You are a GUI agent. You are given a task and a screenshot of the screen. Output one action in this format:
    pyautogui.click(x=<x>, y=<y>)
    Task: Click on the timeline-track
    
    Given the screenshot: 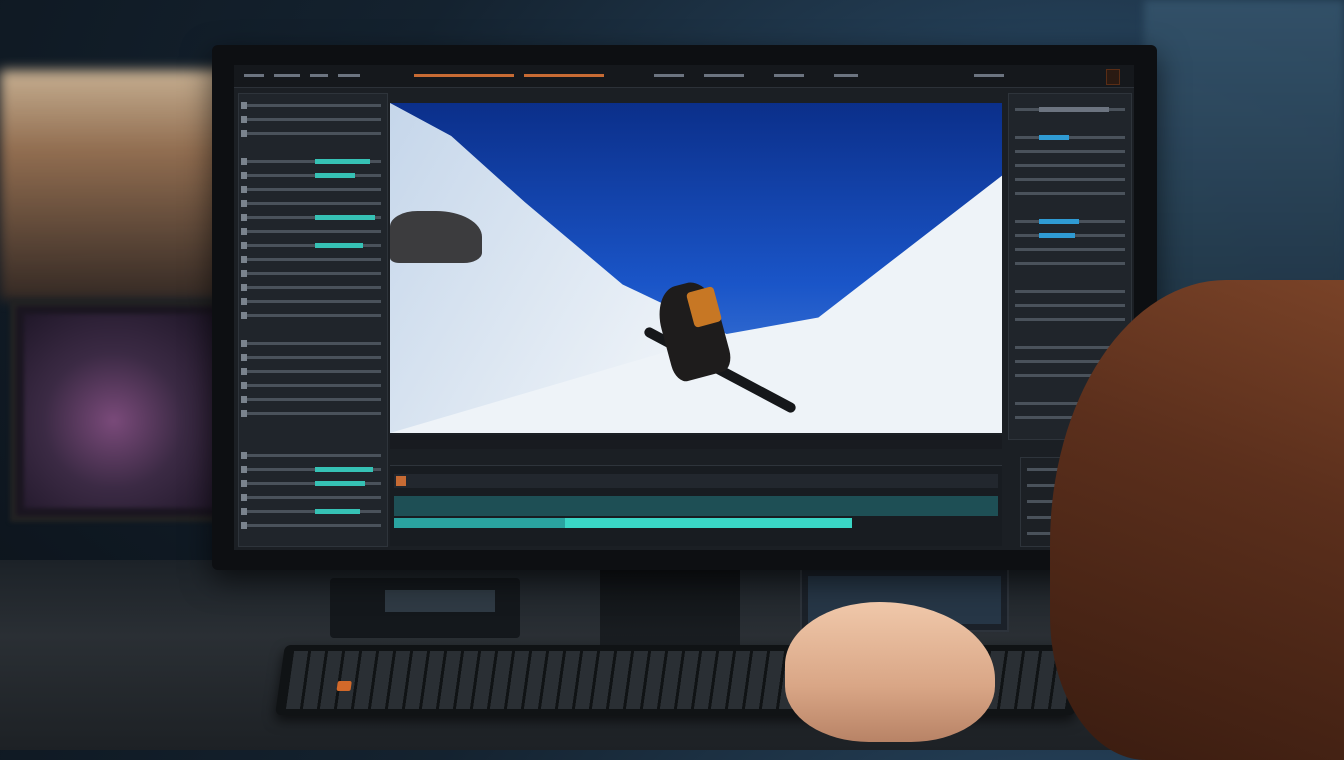 What is the action you would take?
    pyautogui.click(x=696, y=481)
    